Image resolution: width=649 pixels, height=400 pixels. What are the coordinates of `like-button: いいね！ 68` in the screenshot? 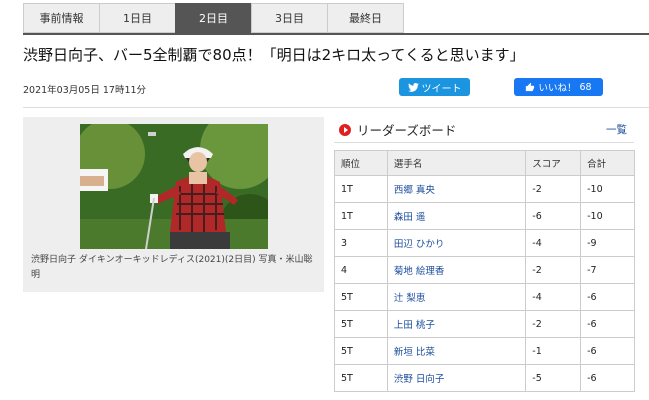 It's located at (558, 87).